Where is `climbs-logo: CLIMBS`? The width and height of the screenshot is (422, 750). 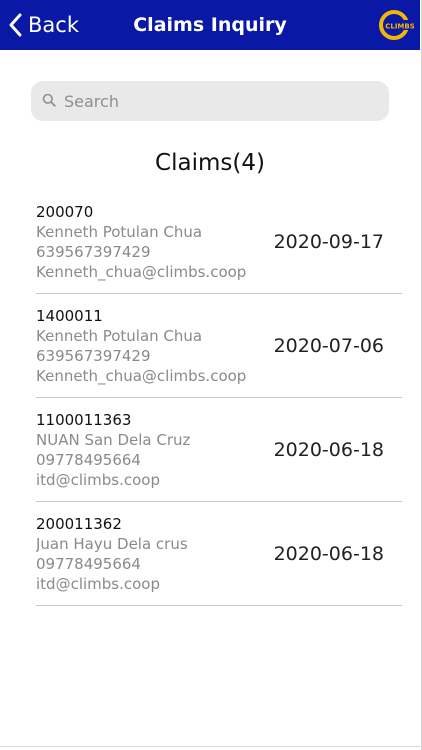 climbs-logo: CLIMBS is located at coordinates (396, 25).